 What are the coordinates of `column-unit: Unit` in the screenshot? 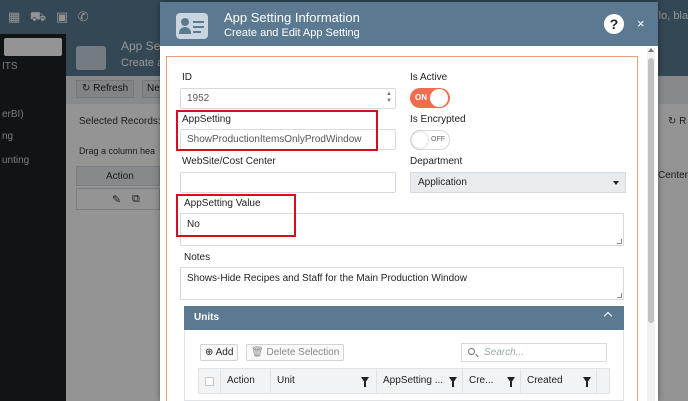 It's located at (324, 381).